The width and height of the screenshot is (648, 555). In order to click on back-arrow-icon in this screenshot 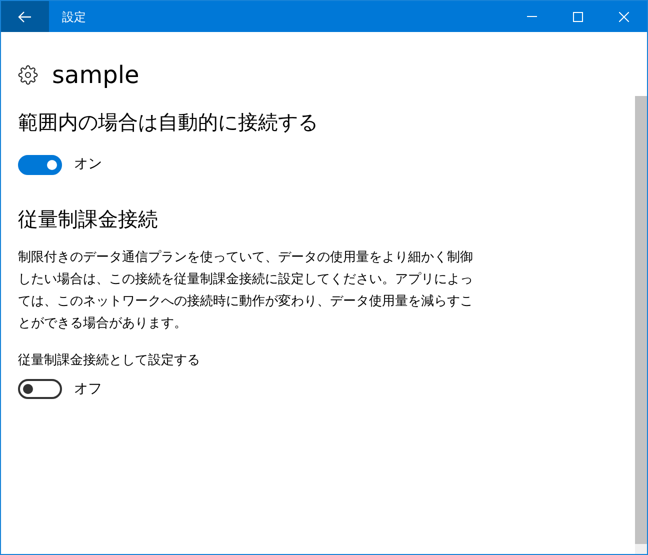, I will do `click(25, 16)`.